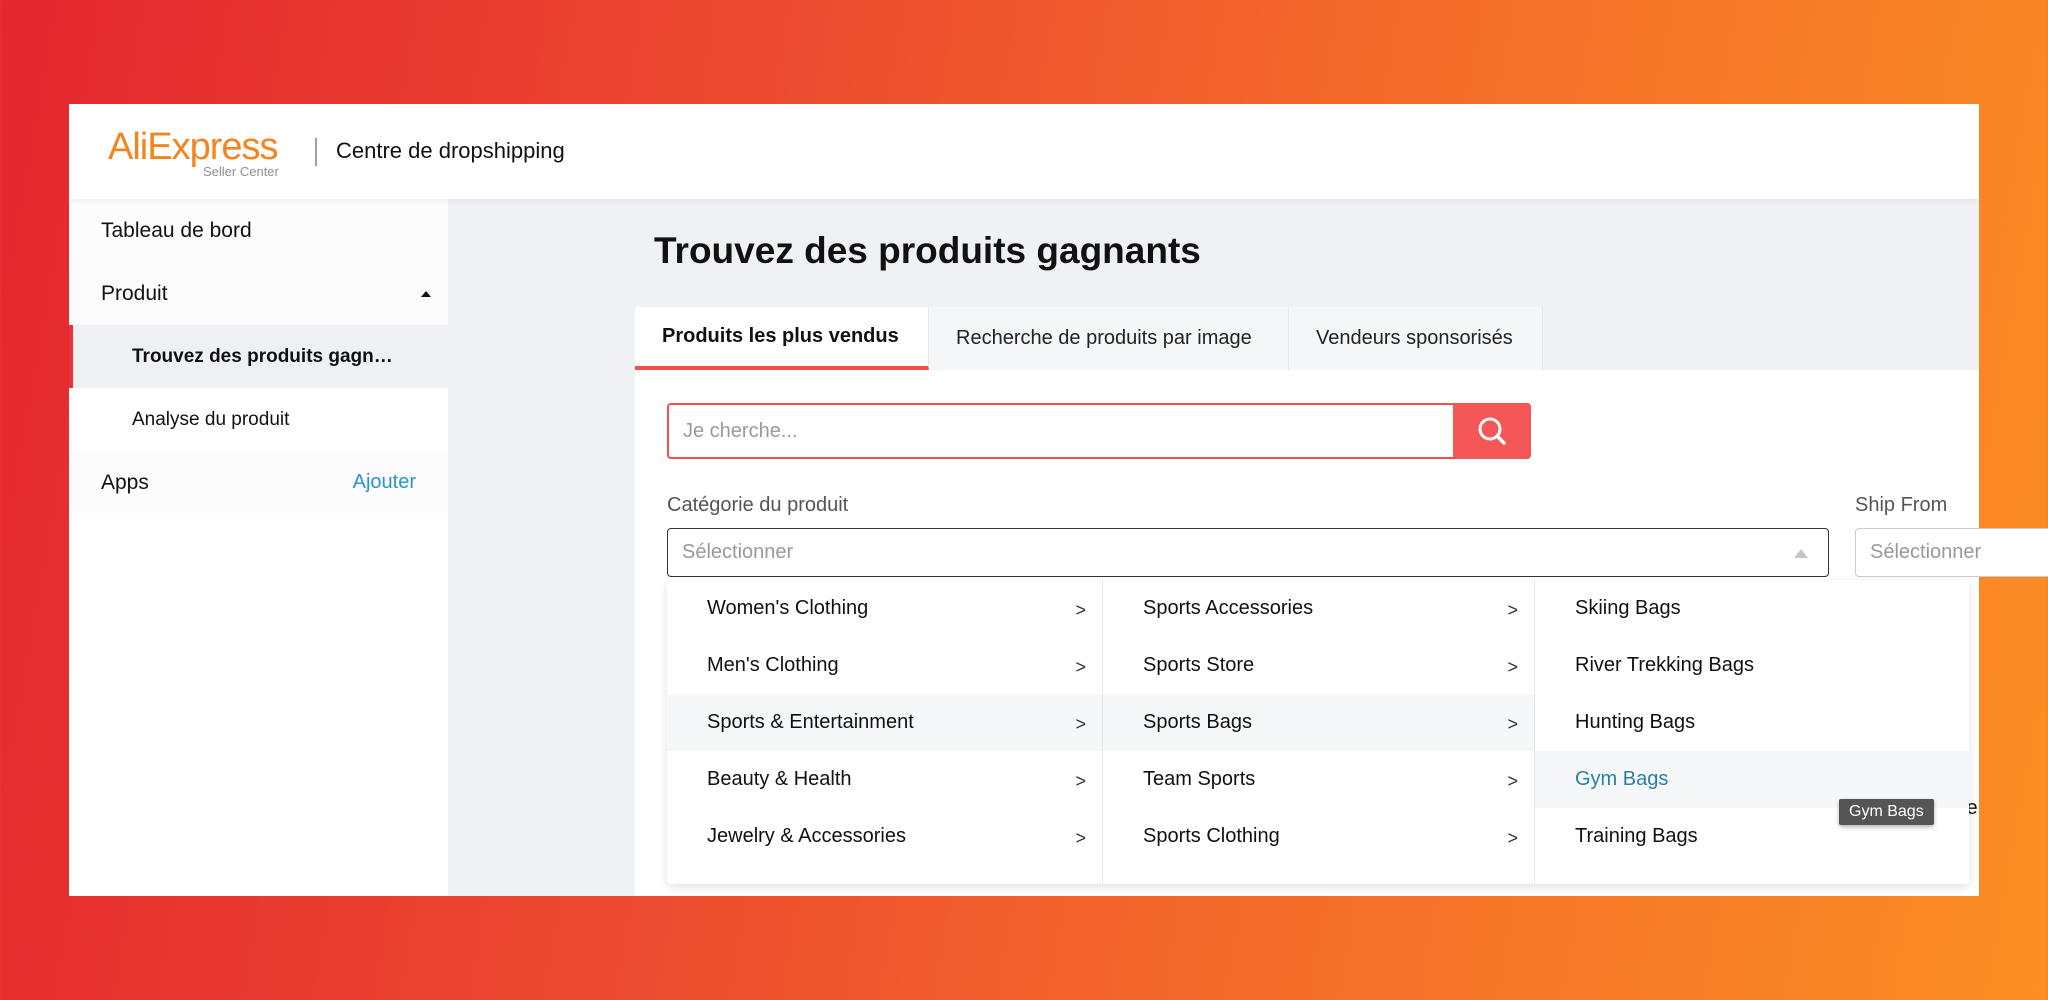 This screenshot has height=1000, width=2048. I want to click on header-divider, so click(316, 152).